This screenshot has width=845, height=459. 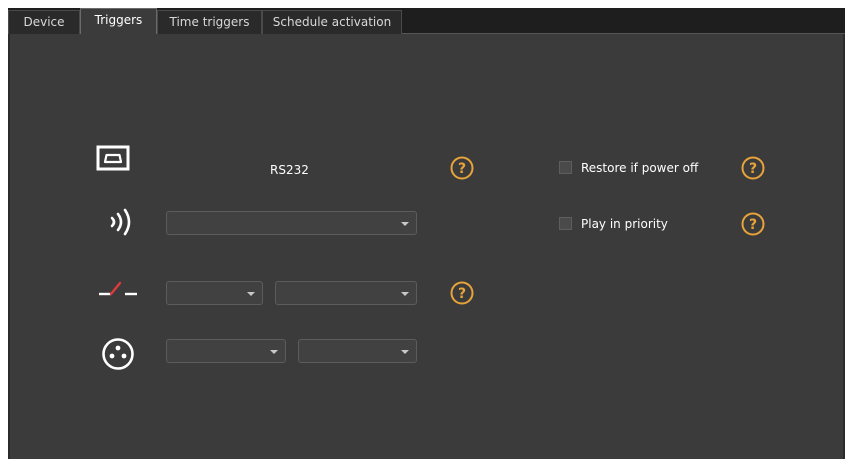 What do you see at coordinates (118, 288) in the screenshot?
I see `contact-switch-icon` at bounding box center [118, 288].